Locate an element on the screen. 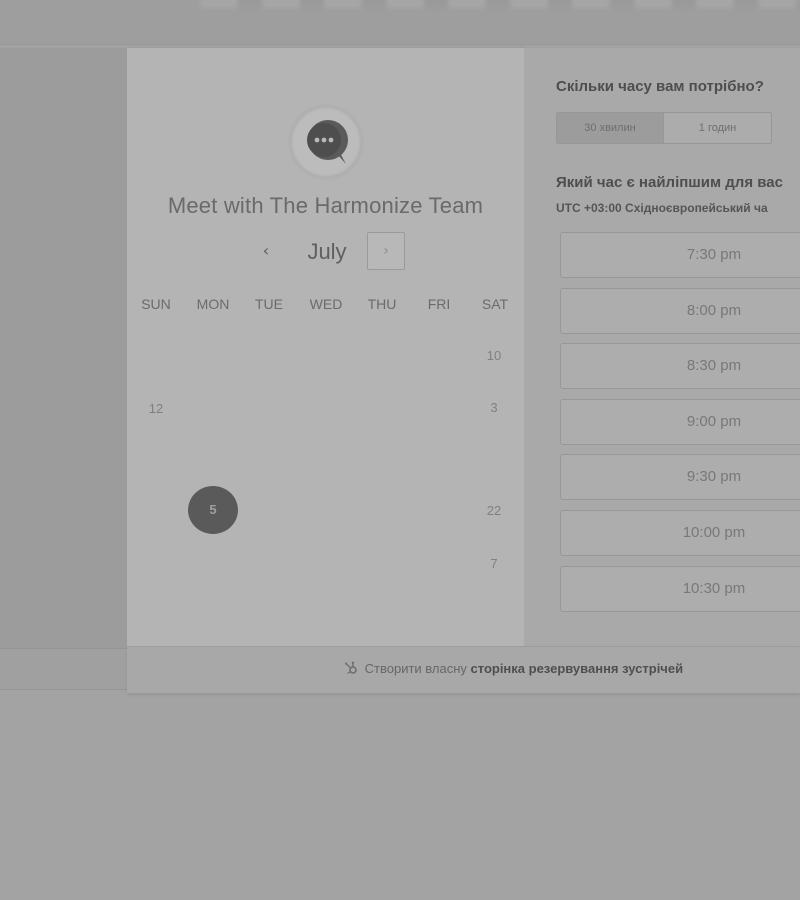 Image resolution: width=800 pixels, height=900 pixels. time-slot-label: 8:30 pm is located at coordinates (714, 365).